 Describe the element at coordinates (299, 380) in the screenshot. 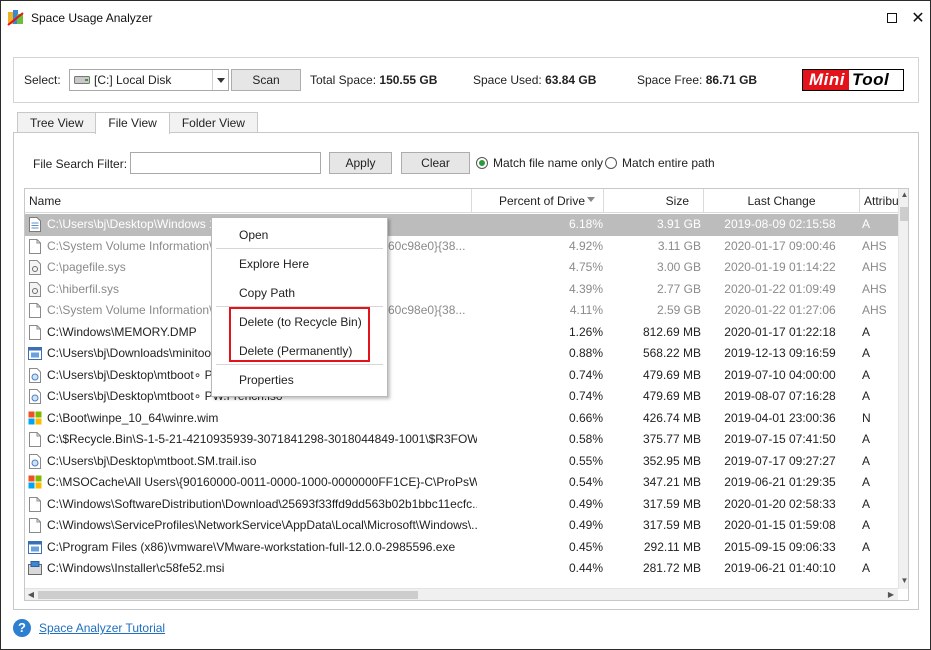

I see `menu-item-properties: Properties` at that location.